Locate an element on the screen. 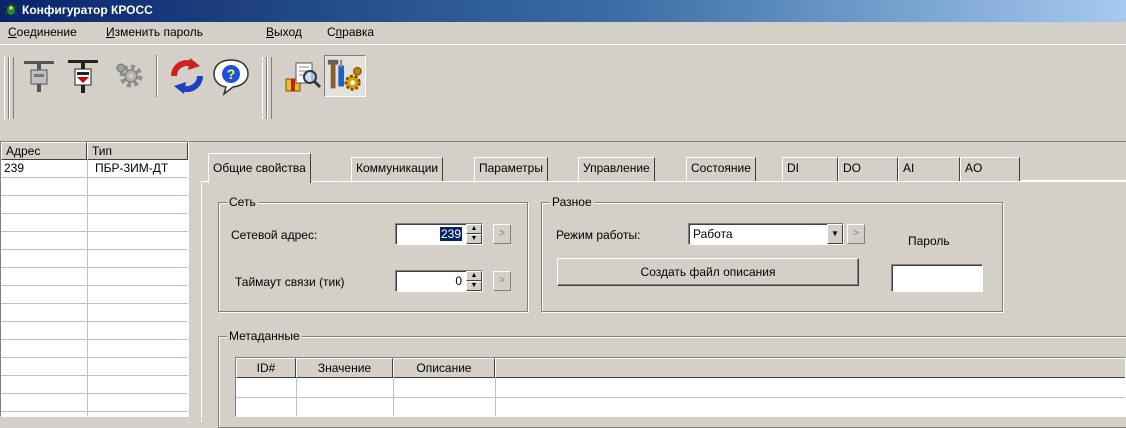  network-address-label: Сетевой адрес: is located at coordinates (274, 235).